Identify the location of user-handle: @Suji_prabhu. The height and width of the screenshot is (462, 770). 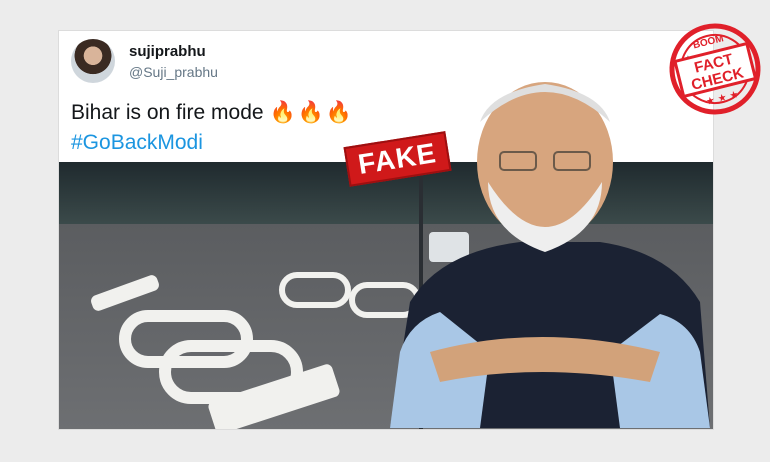
(173, 72).